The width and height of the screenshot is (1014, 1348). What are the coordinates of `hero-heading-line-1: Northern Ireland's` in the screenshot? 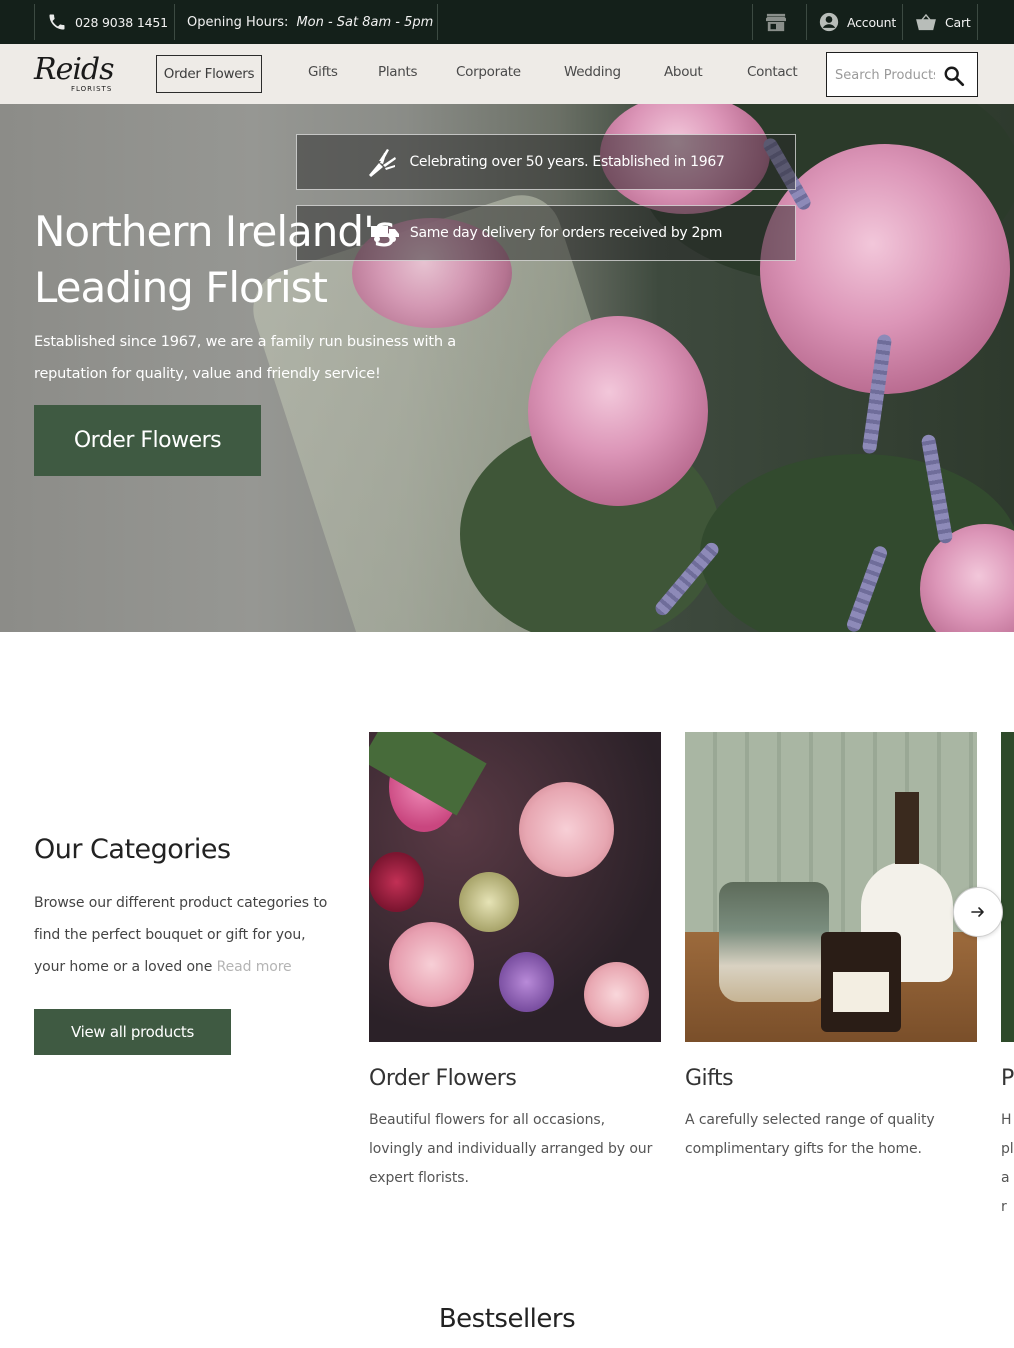 It's located at (214, 231).